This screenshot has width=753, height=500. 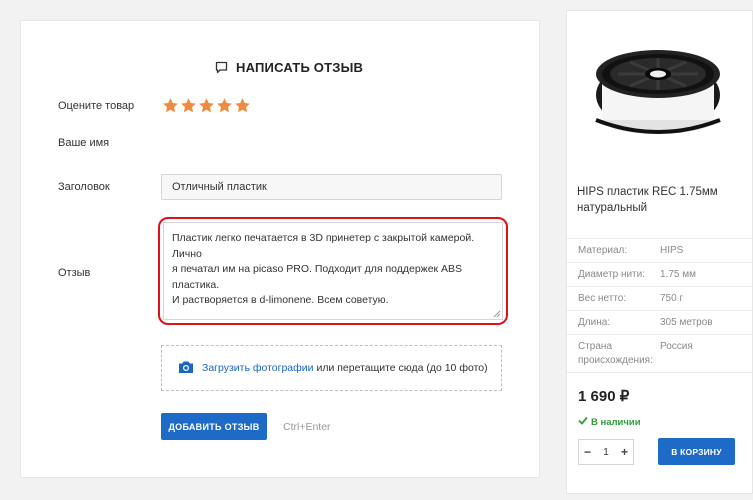 What do you see at coordinates (594, 322) in the screenshot?
I see `spec-key: Длина:` at bounding box center [594, 322].